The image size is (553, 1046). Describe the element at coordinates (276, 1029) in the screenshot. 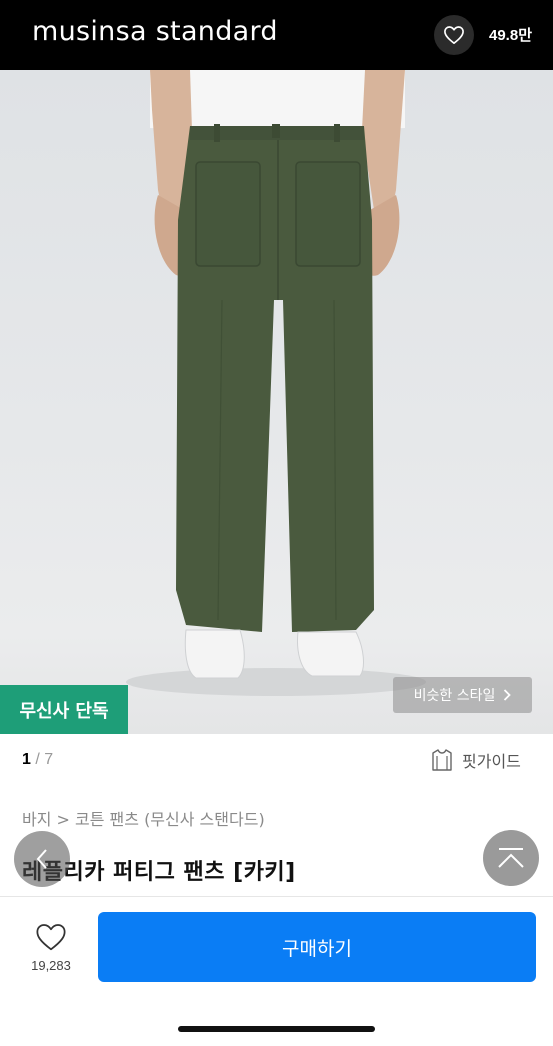

I see `home-indicator` at that location.